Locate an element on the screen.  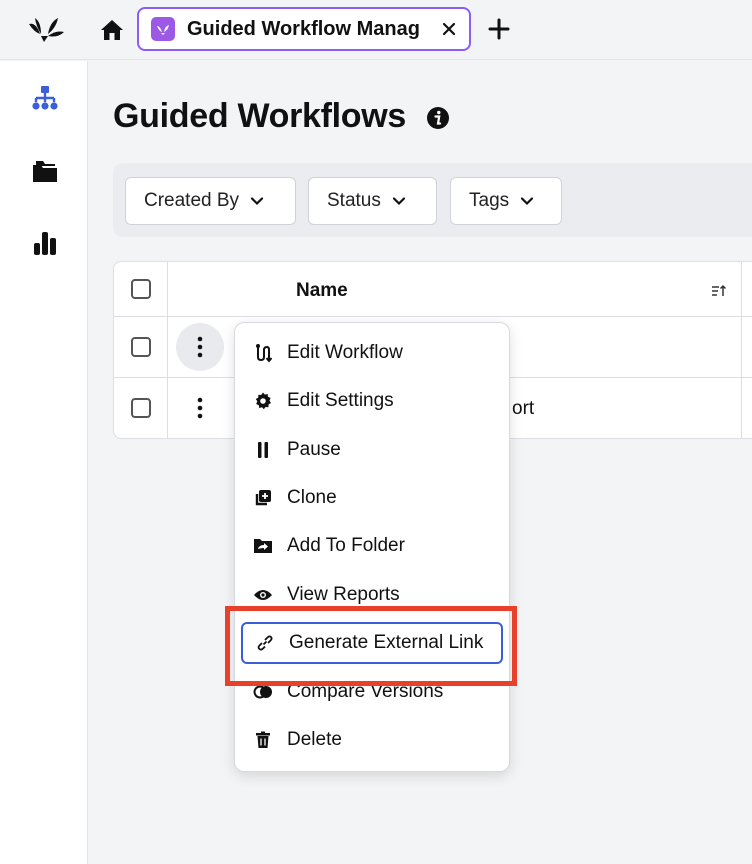
tags-label: Tags is located at coordinates (489, 200).